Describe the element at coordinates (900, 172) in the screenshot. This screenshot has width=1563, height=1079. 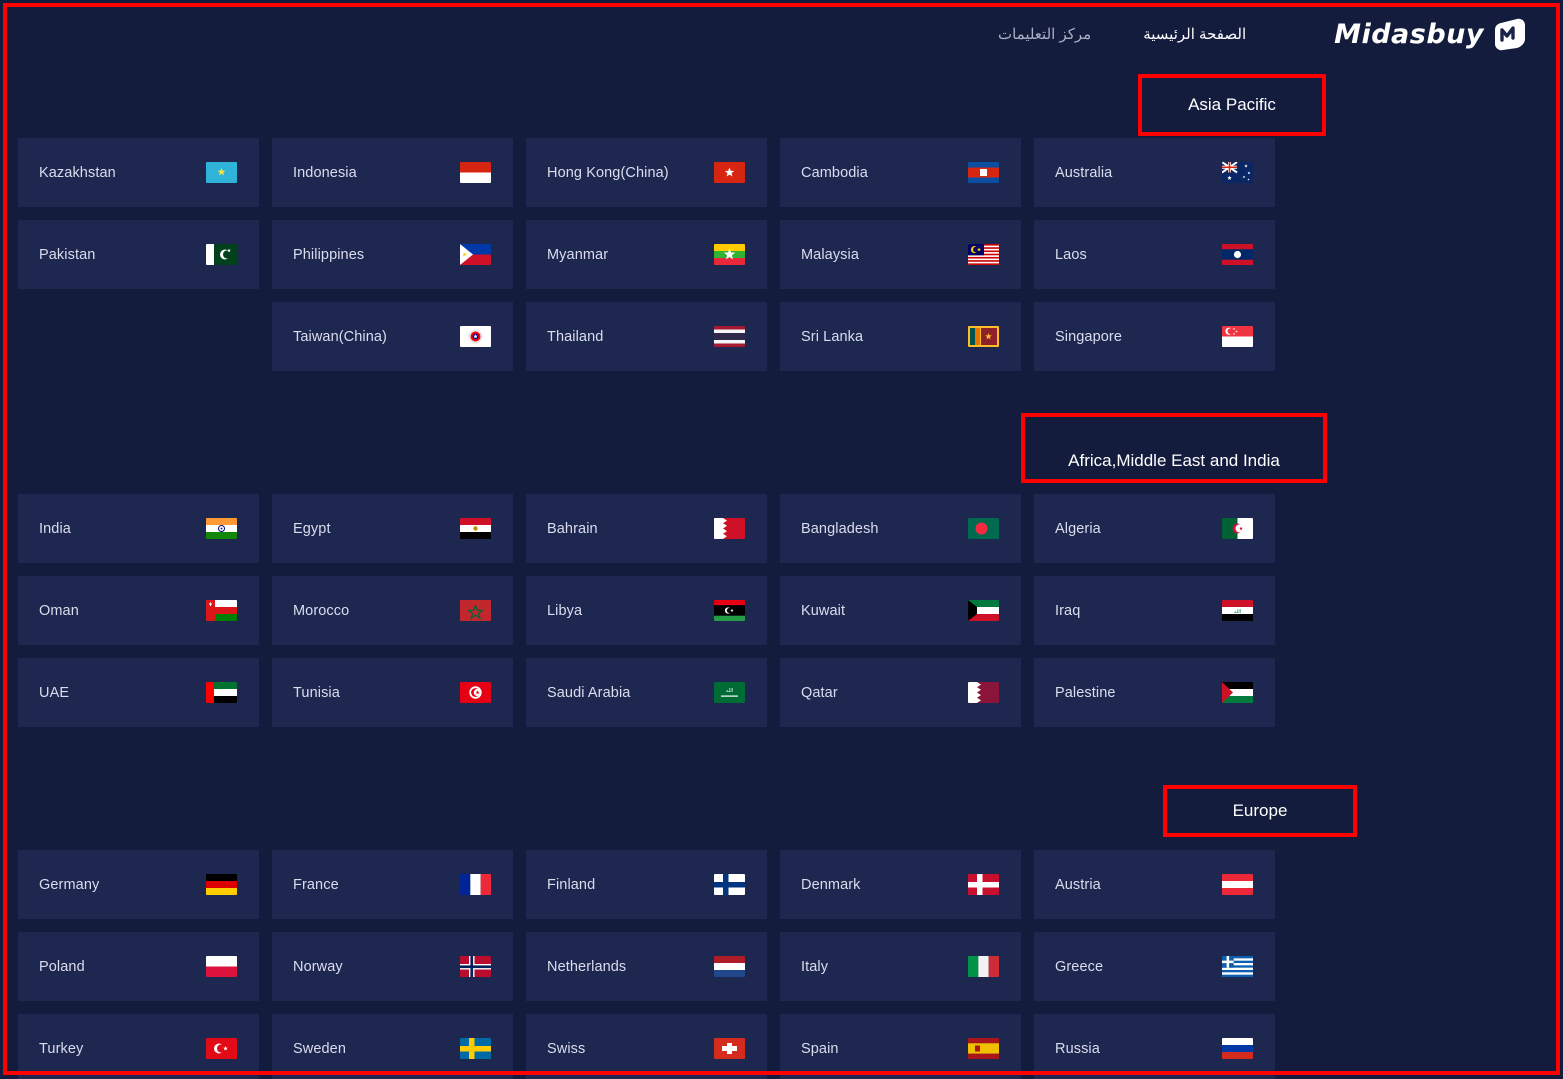
I see `country-card: Cambodia` at that location.